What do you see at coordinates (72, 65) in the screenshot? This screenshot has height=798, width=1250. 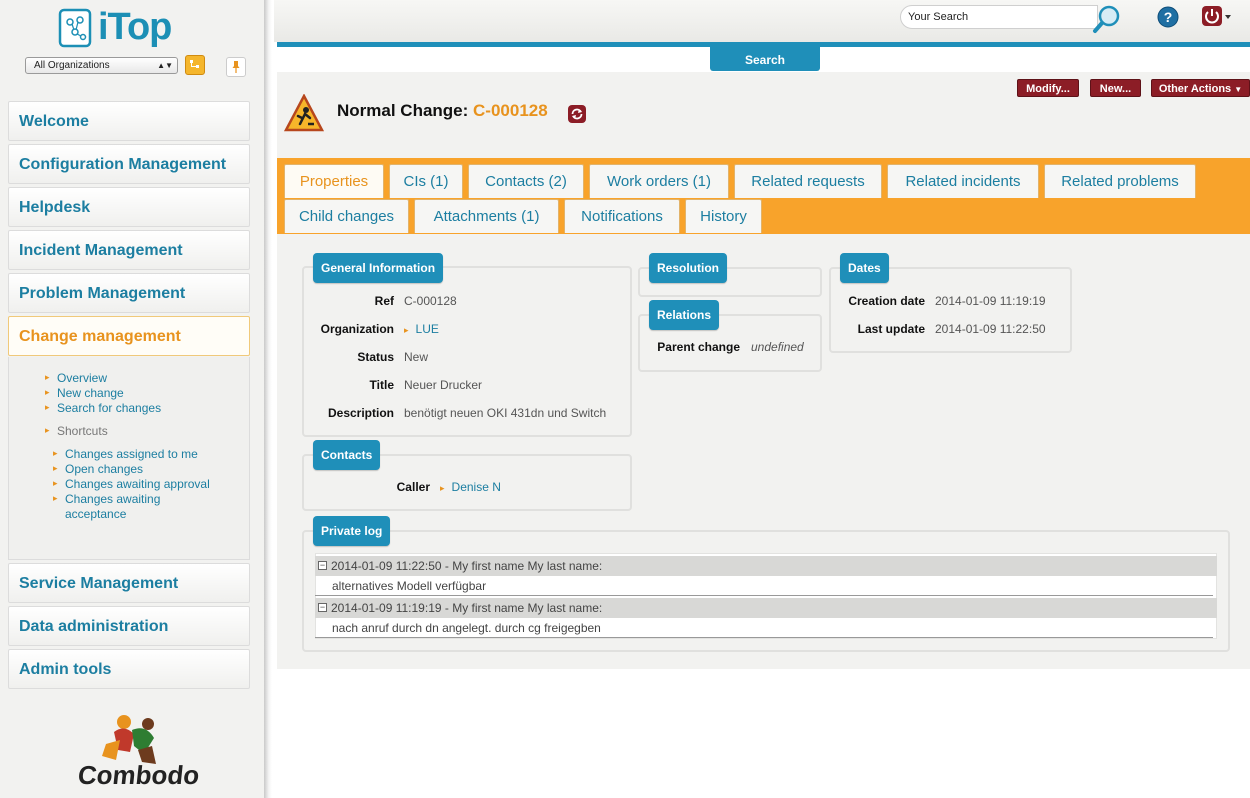 I see `organization-select-value: All Organizations` at bounding box center [72, 65].